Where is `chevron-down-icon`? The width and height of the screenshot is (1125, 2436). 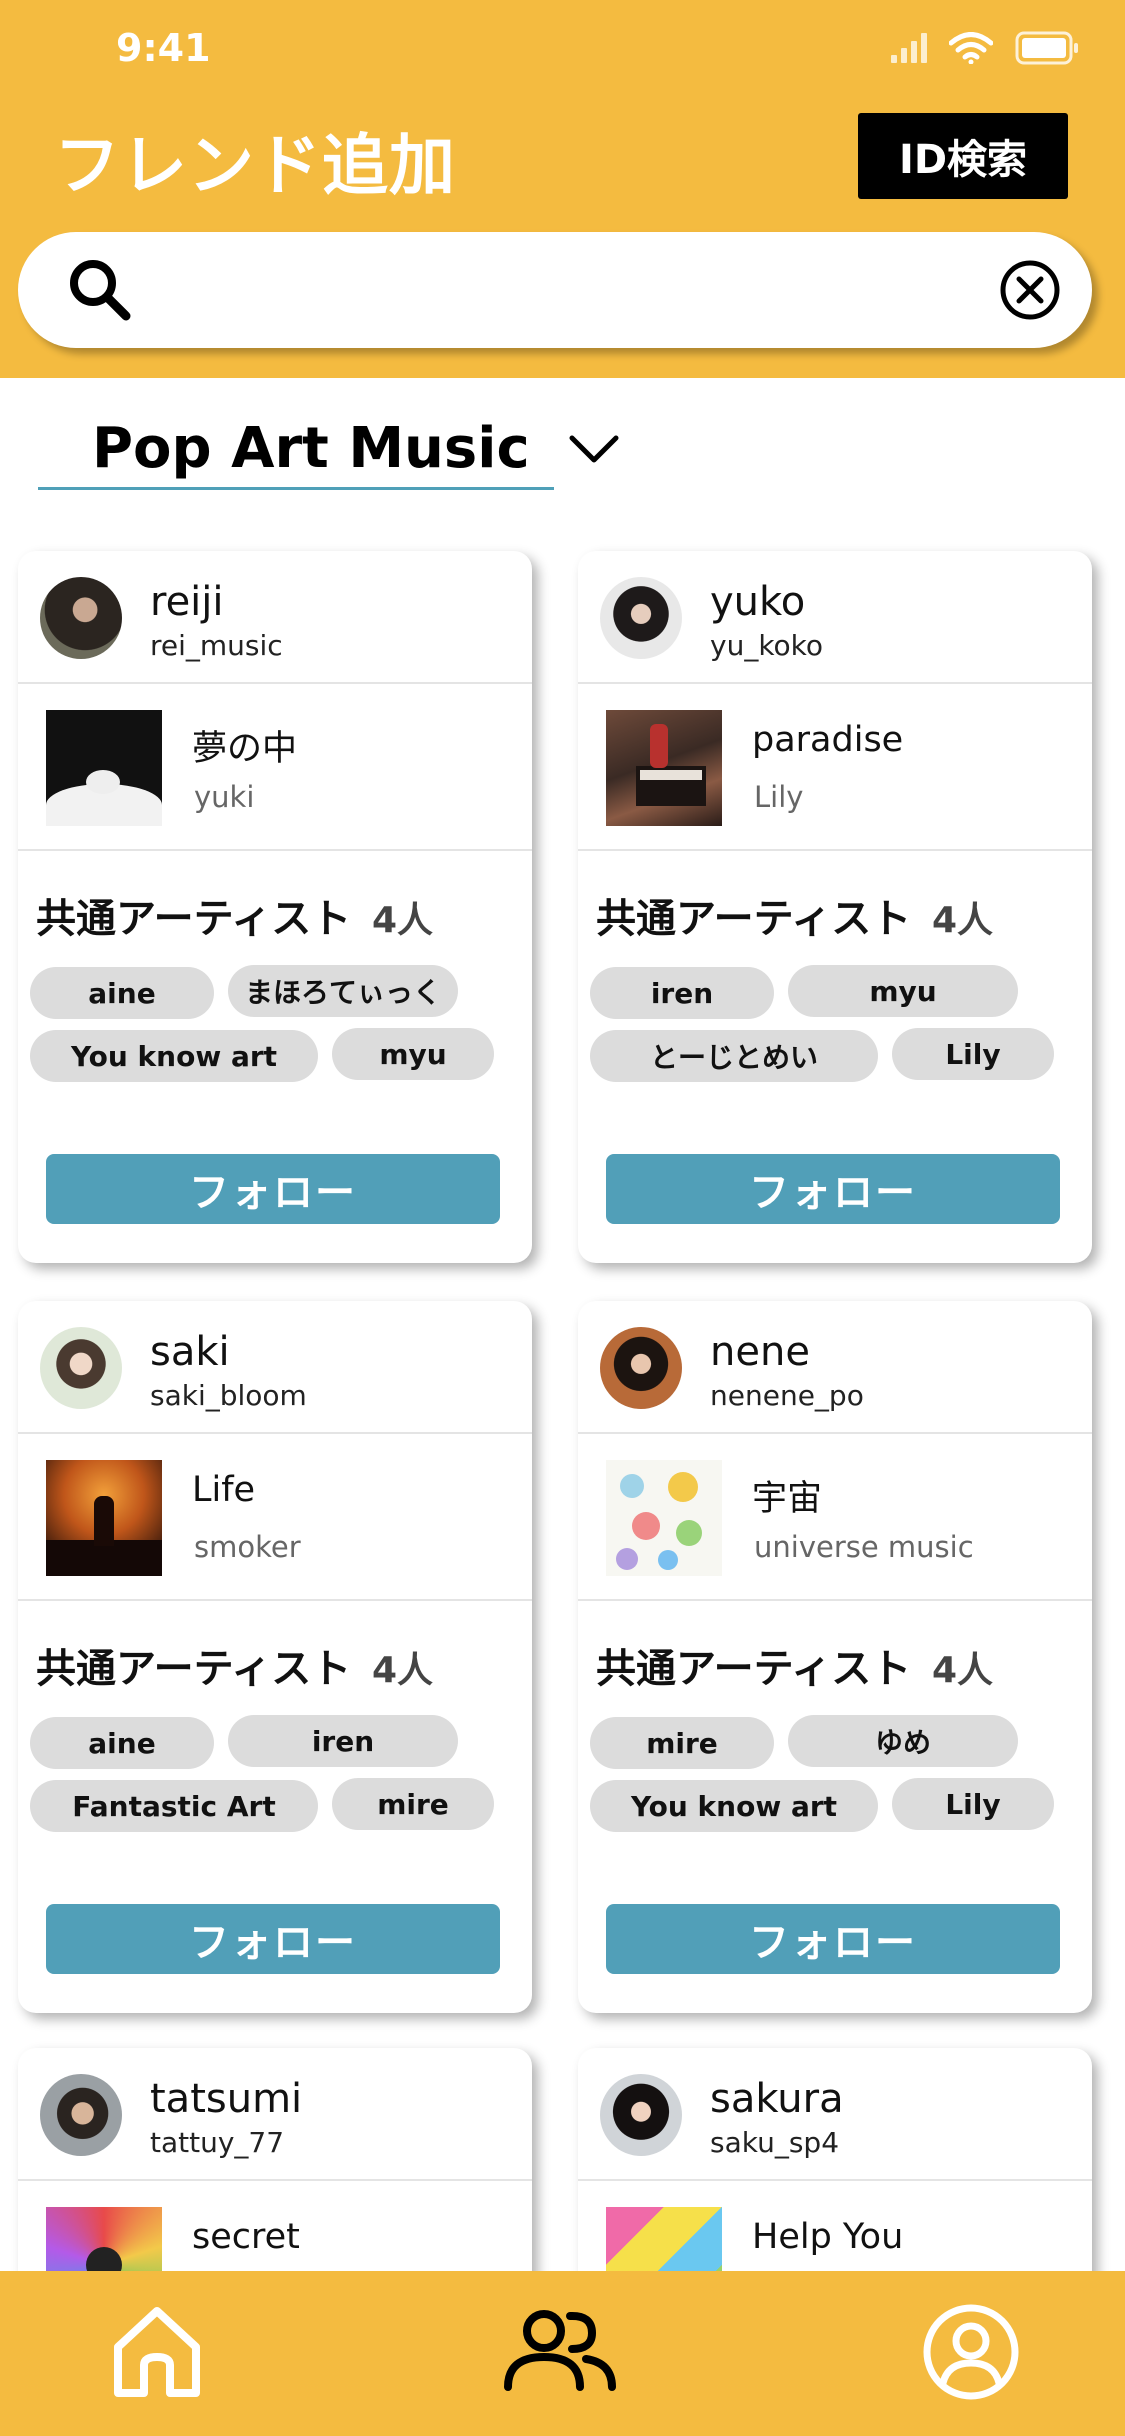
chevron-down-icon is located at coordinates (594, 450).